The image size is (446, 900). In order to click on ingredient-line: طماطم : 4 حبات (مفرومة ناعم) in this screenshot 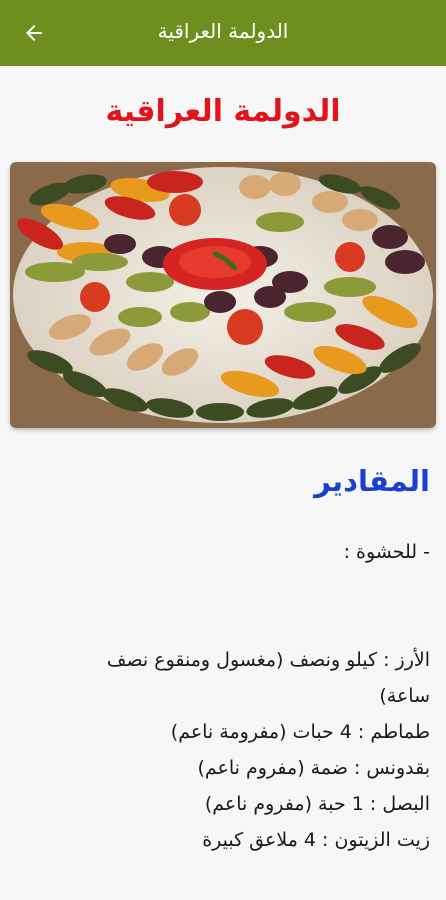, I will do `click(300, 732)`.